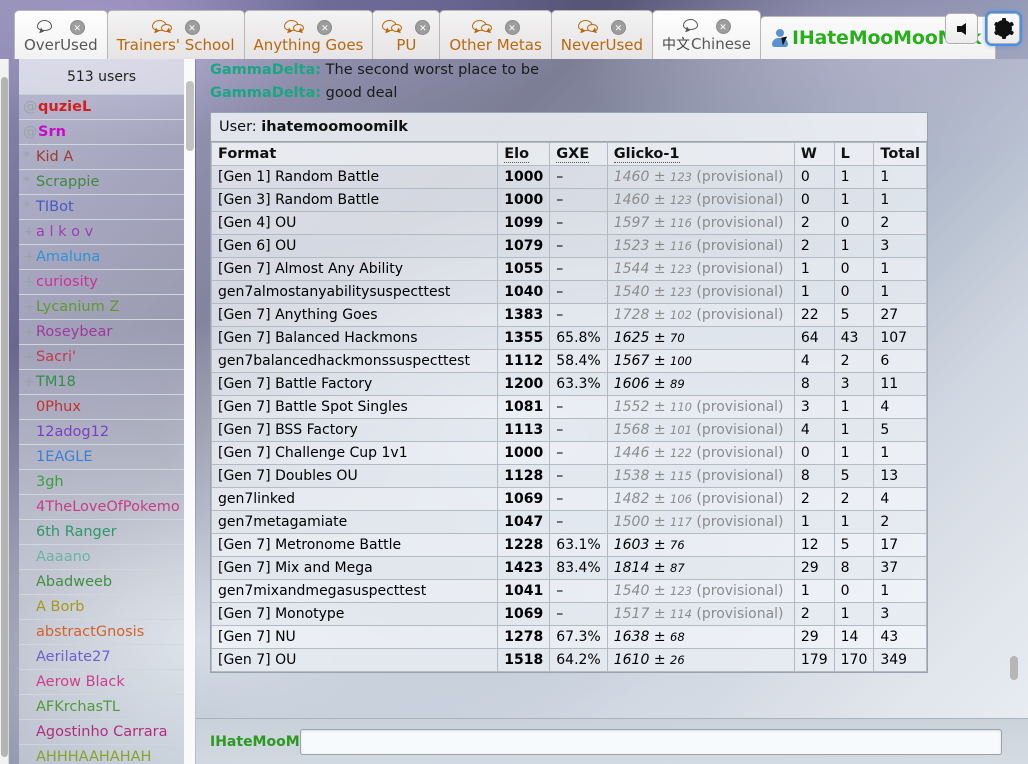  I want to click on tab-chinese: 中文Chinese, so click(706, 34).